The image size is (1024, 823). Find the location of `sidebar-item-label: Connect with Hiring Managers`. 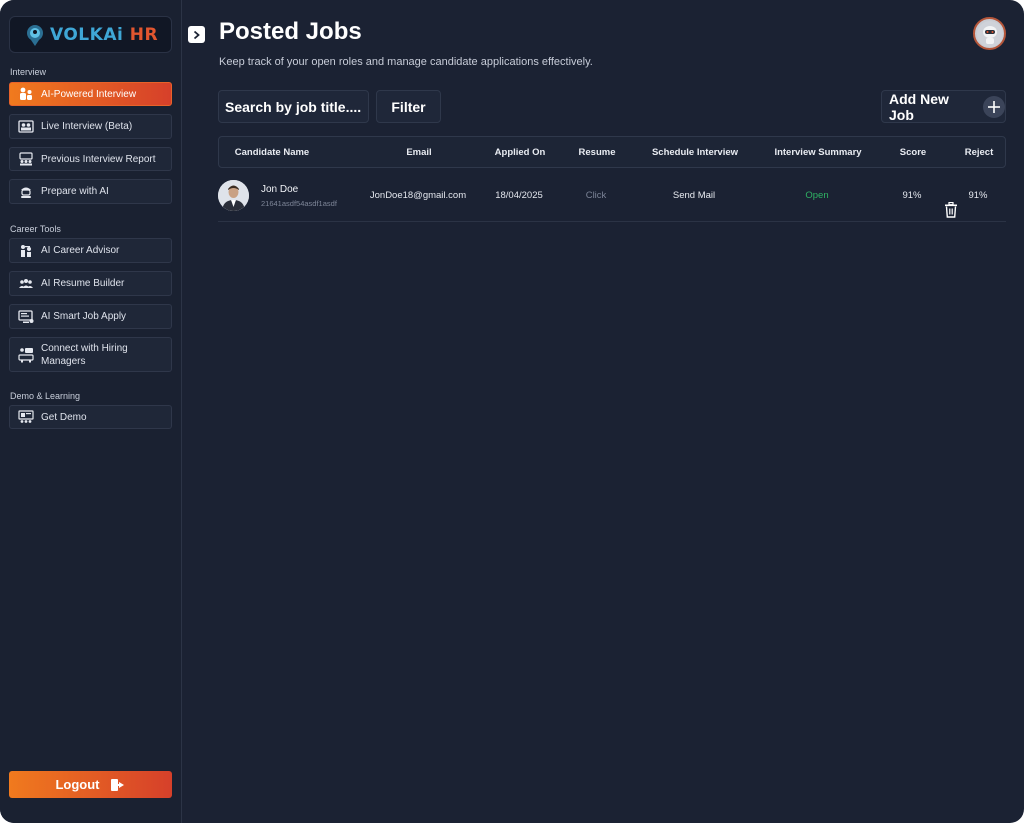

sidebar-item-label: Connect with Hiring Managers is located at coordinates (84, 354).